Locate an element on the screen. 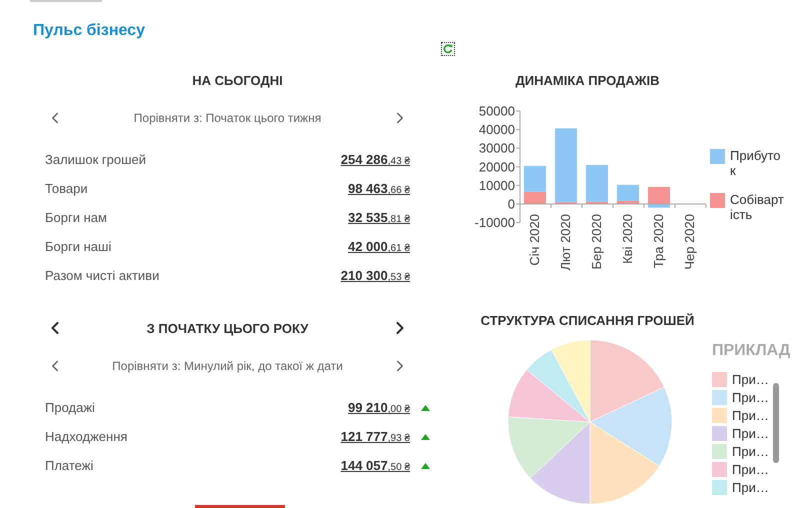 This screenshot has height=508, width=802. y-tick-label: 0 is located at coordinates (511, 204).